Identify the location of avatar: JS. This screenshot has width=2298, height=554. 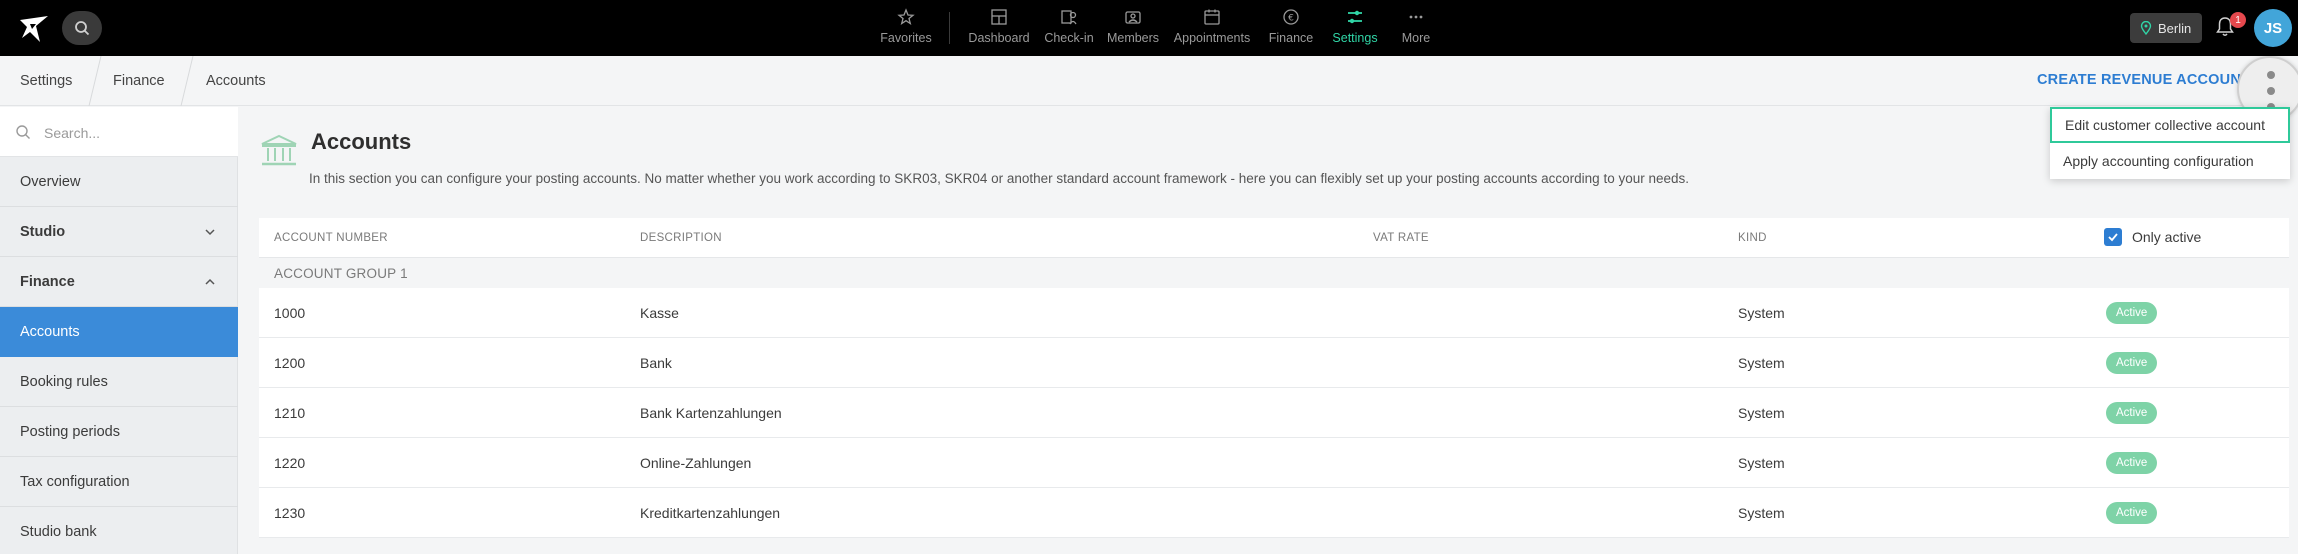
(2273, 28).